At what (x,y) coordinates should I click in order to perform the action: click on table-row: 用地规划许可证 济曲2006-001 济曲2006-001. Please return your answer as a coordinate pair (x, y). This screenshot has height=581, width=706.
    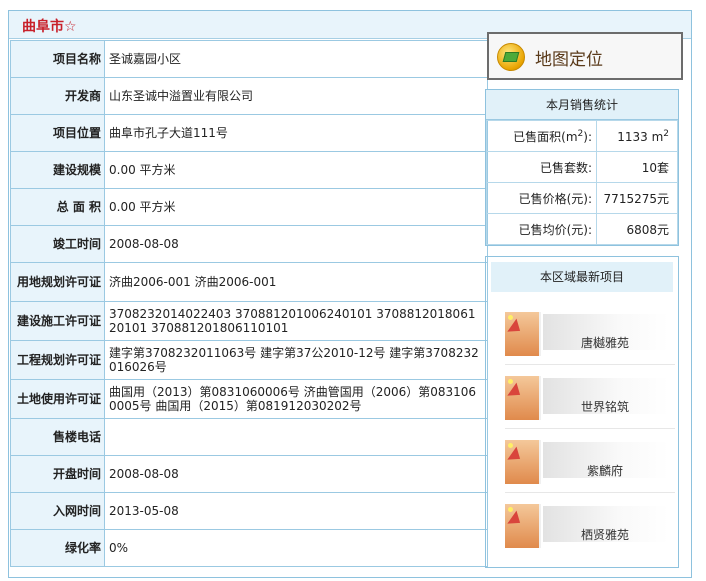
    Looking at the image, I should click on (249, 282).